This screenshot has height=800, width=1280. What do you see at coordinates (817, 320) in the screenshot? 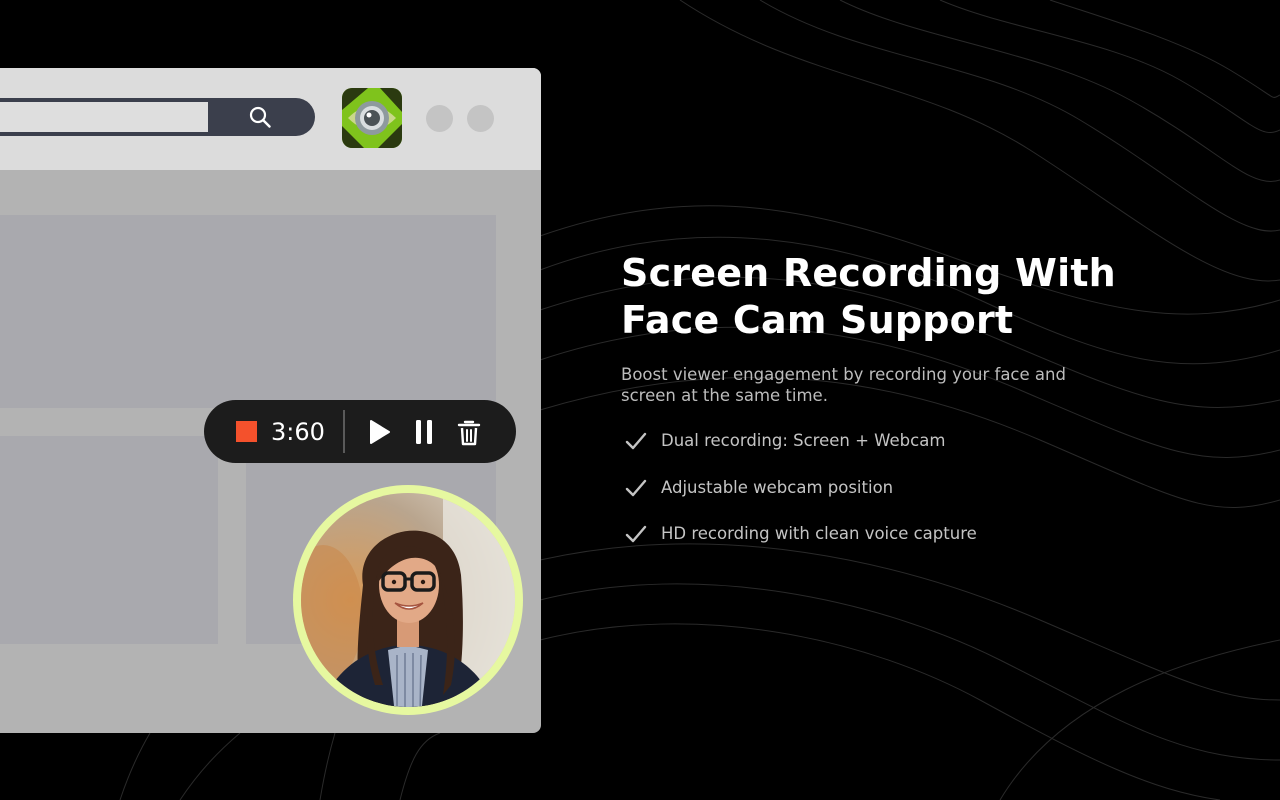
I see `headline-line-2: Face Cam Support` at bounding box center [817, 320].